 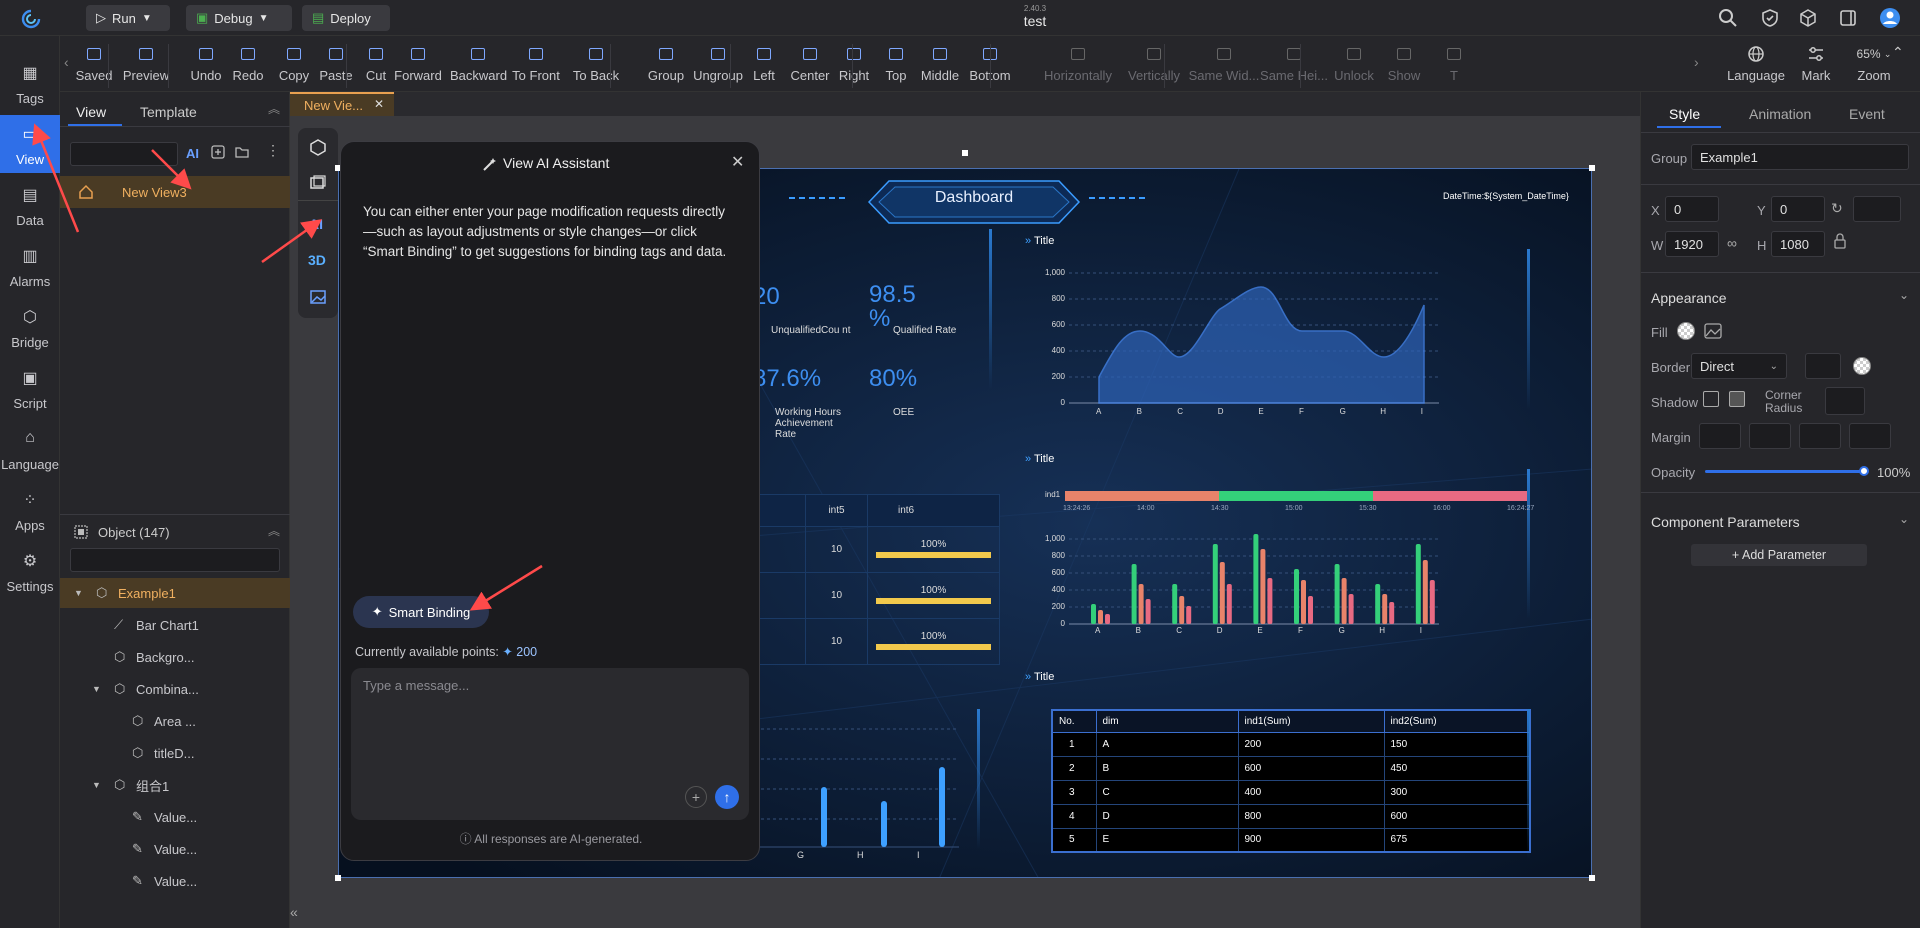 What do you see at coordinates (1890, 18) in the screenshot?
I see `user-avatar-icon` at bounding box center [1890, 18].